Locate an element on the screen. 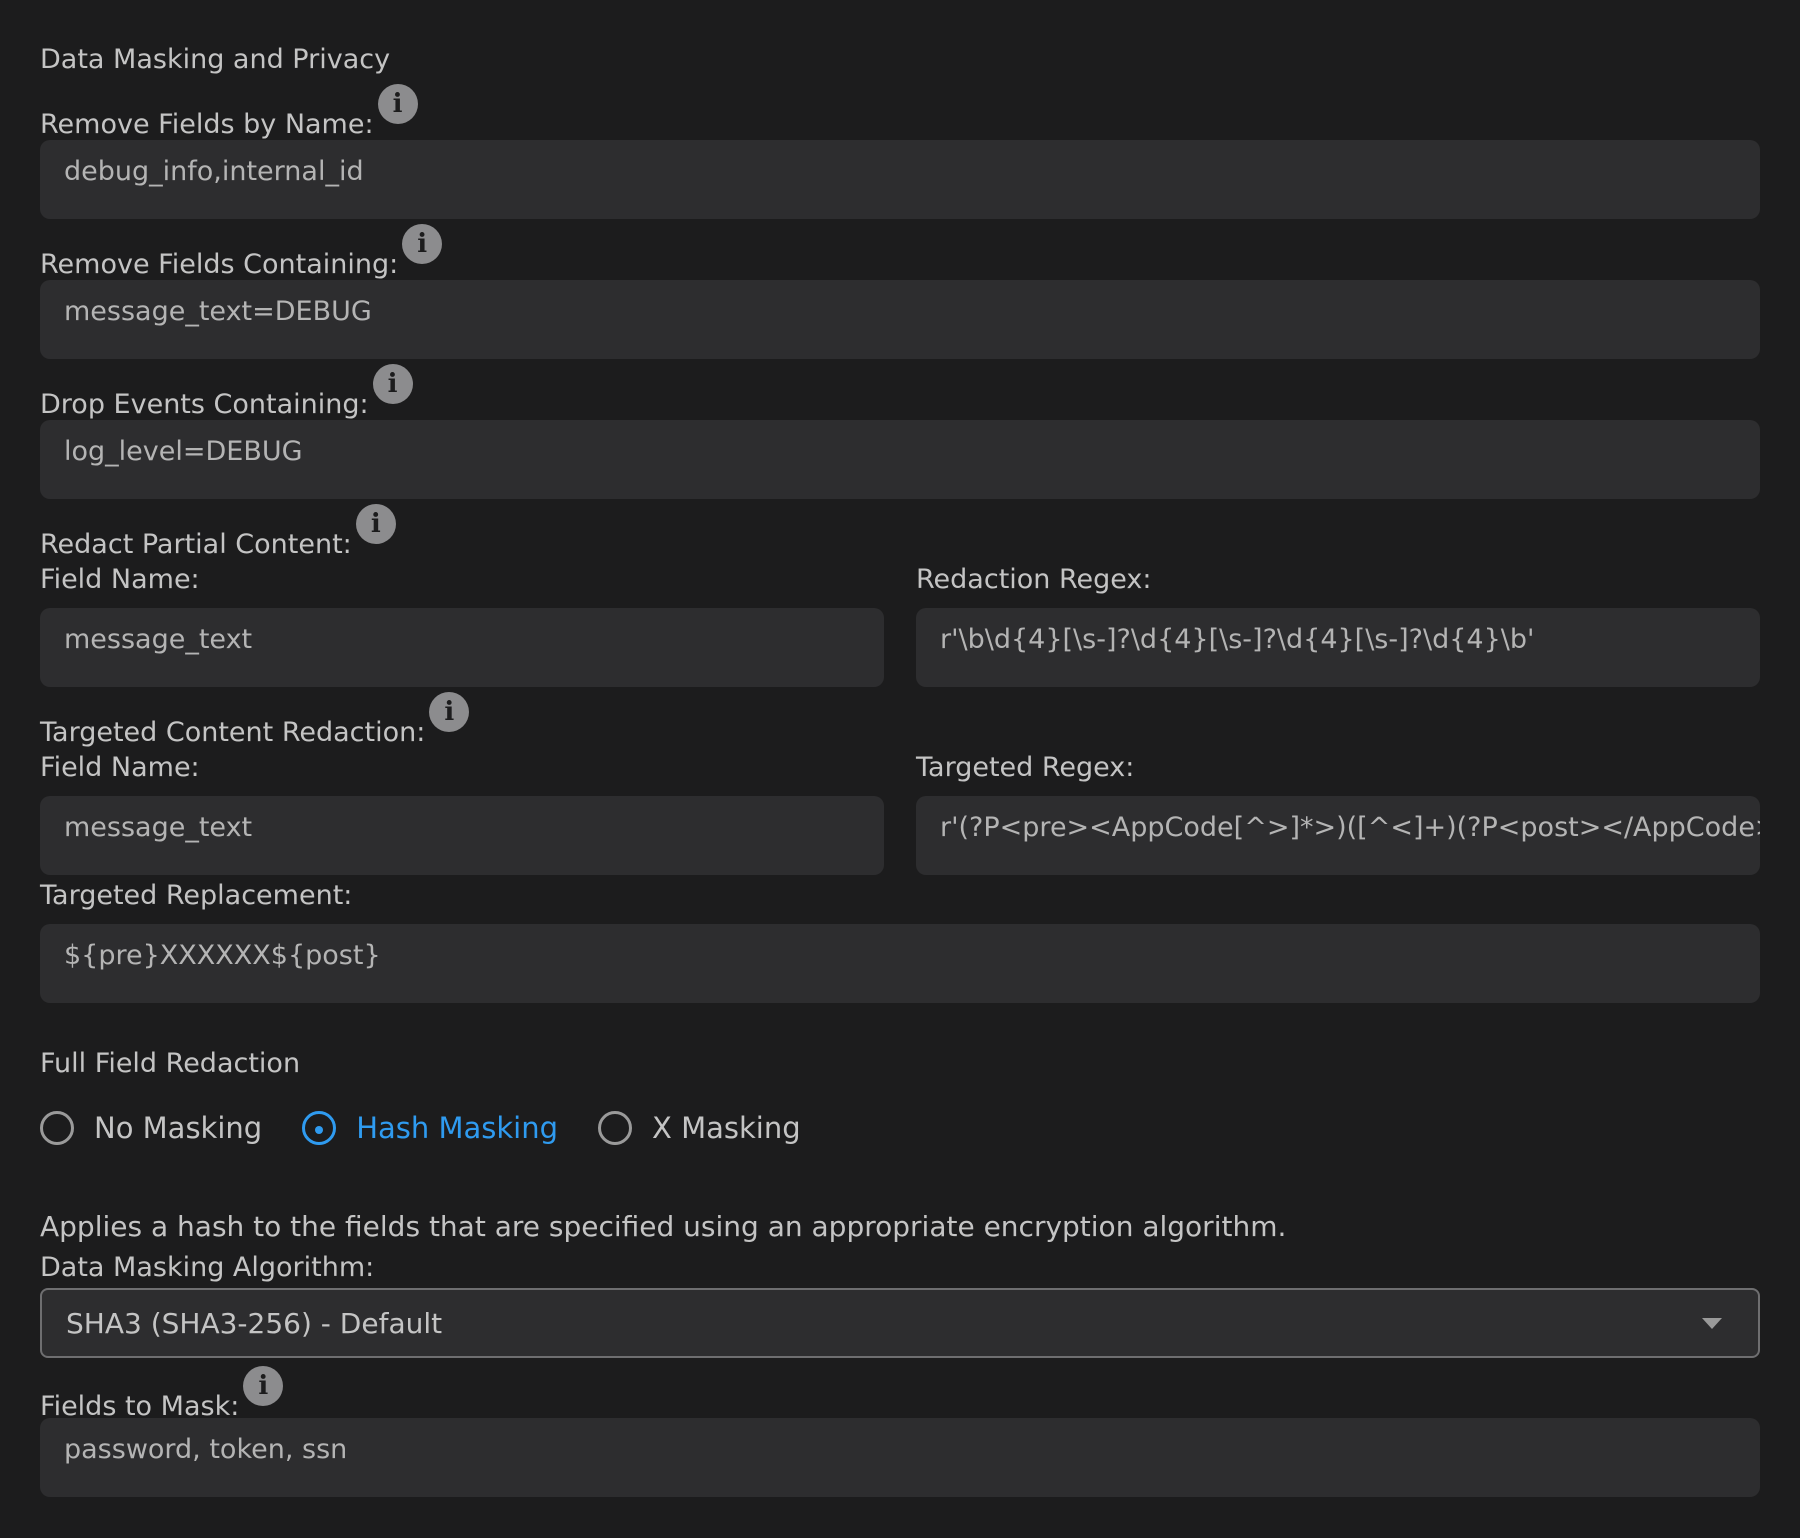 The height and width of the screenshot is (1538, 1800). remove-containing-label: Remove Fields Containing: i is located at coordinates (241, 252).